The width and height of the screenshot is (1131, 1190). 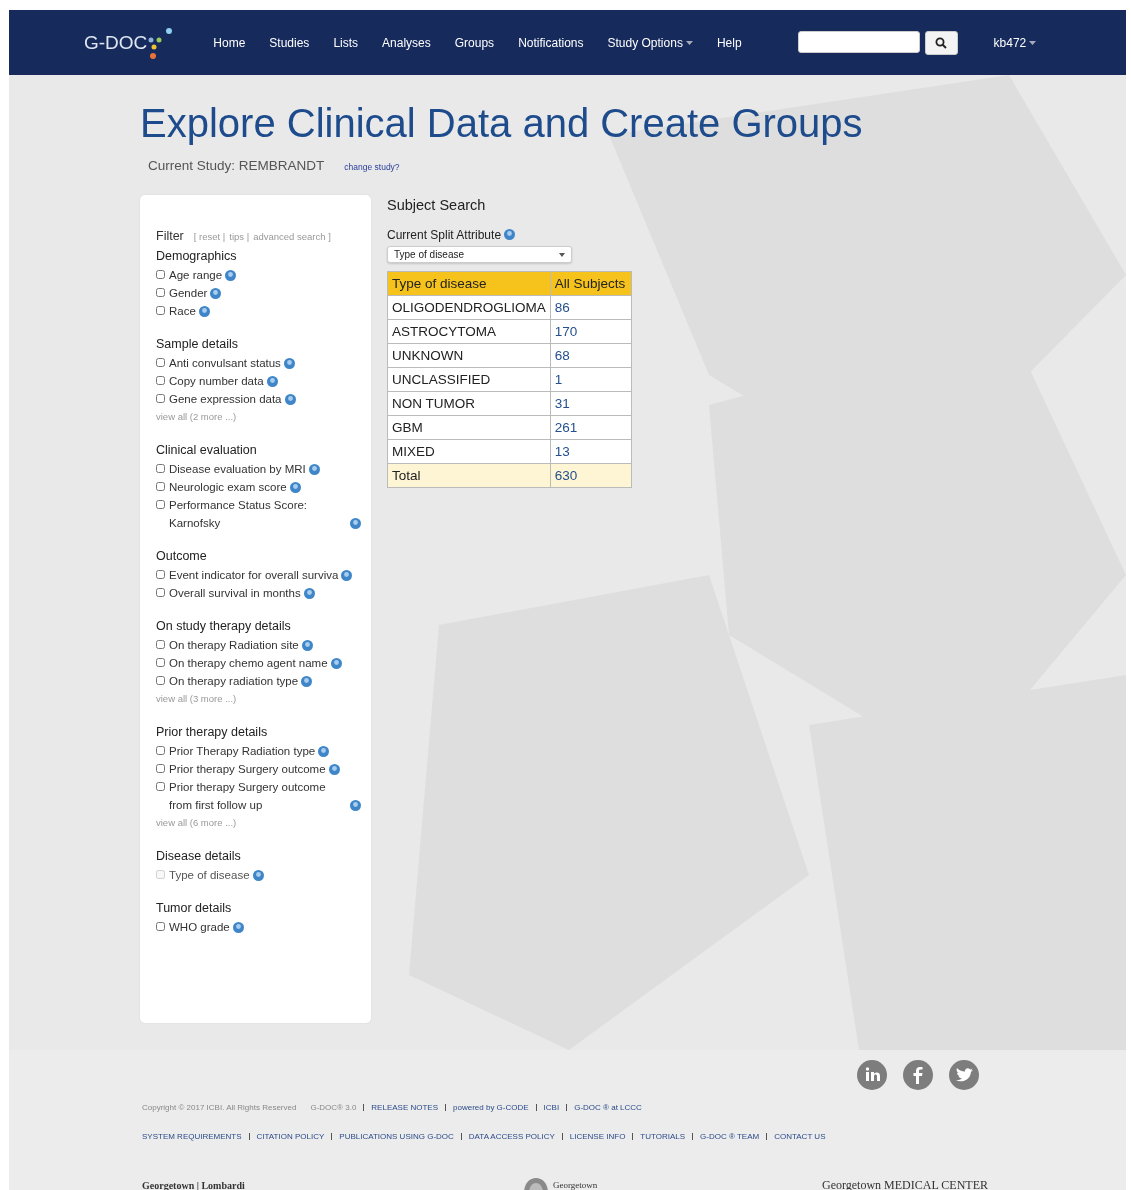 I want to click on nav-link: Studies, so click(x=289, y=42).